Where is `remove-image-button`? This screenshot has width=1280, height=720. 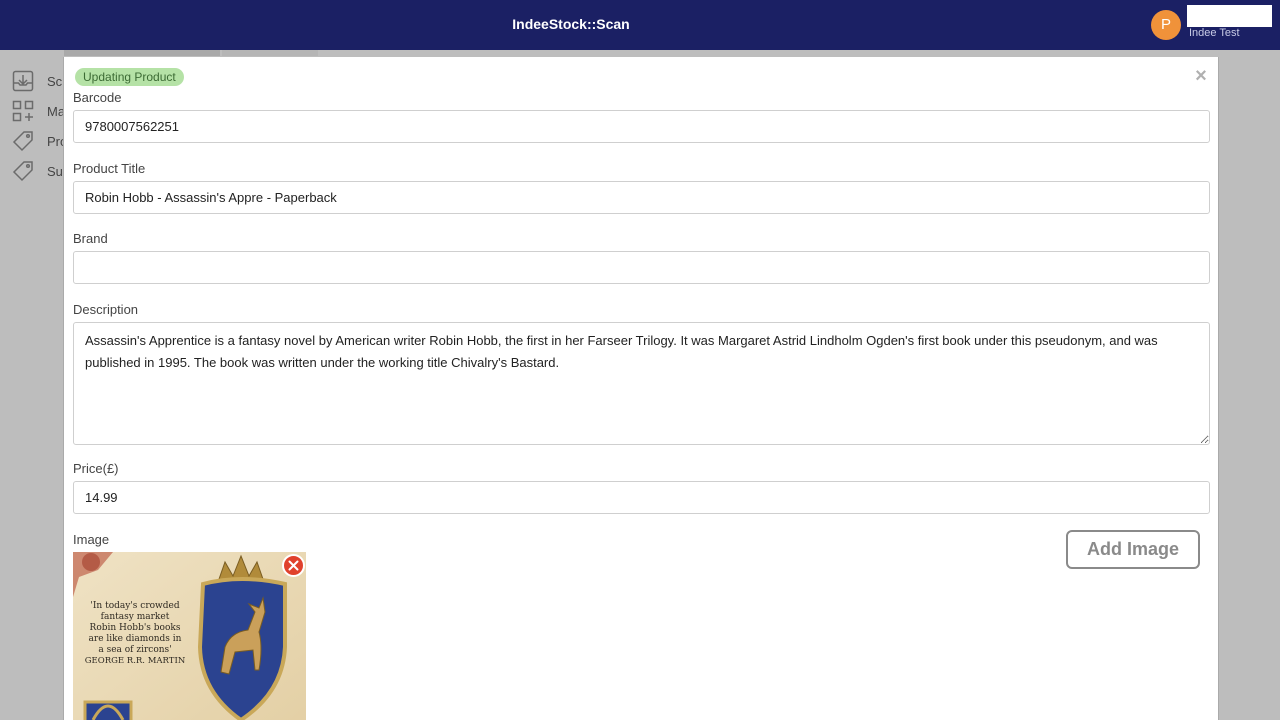 remove-image-button is located at coordinates (293, 565).